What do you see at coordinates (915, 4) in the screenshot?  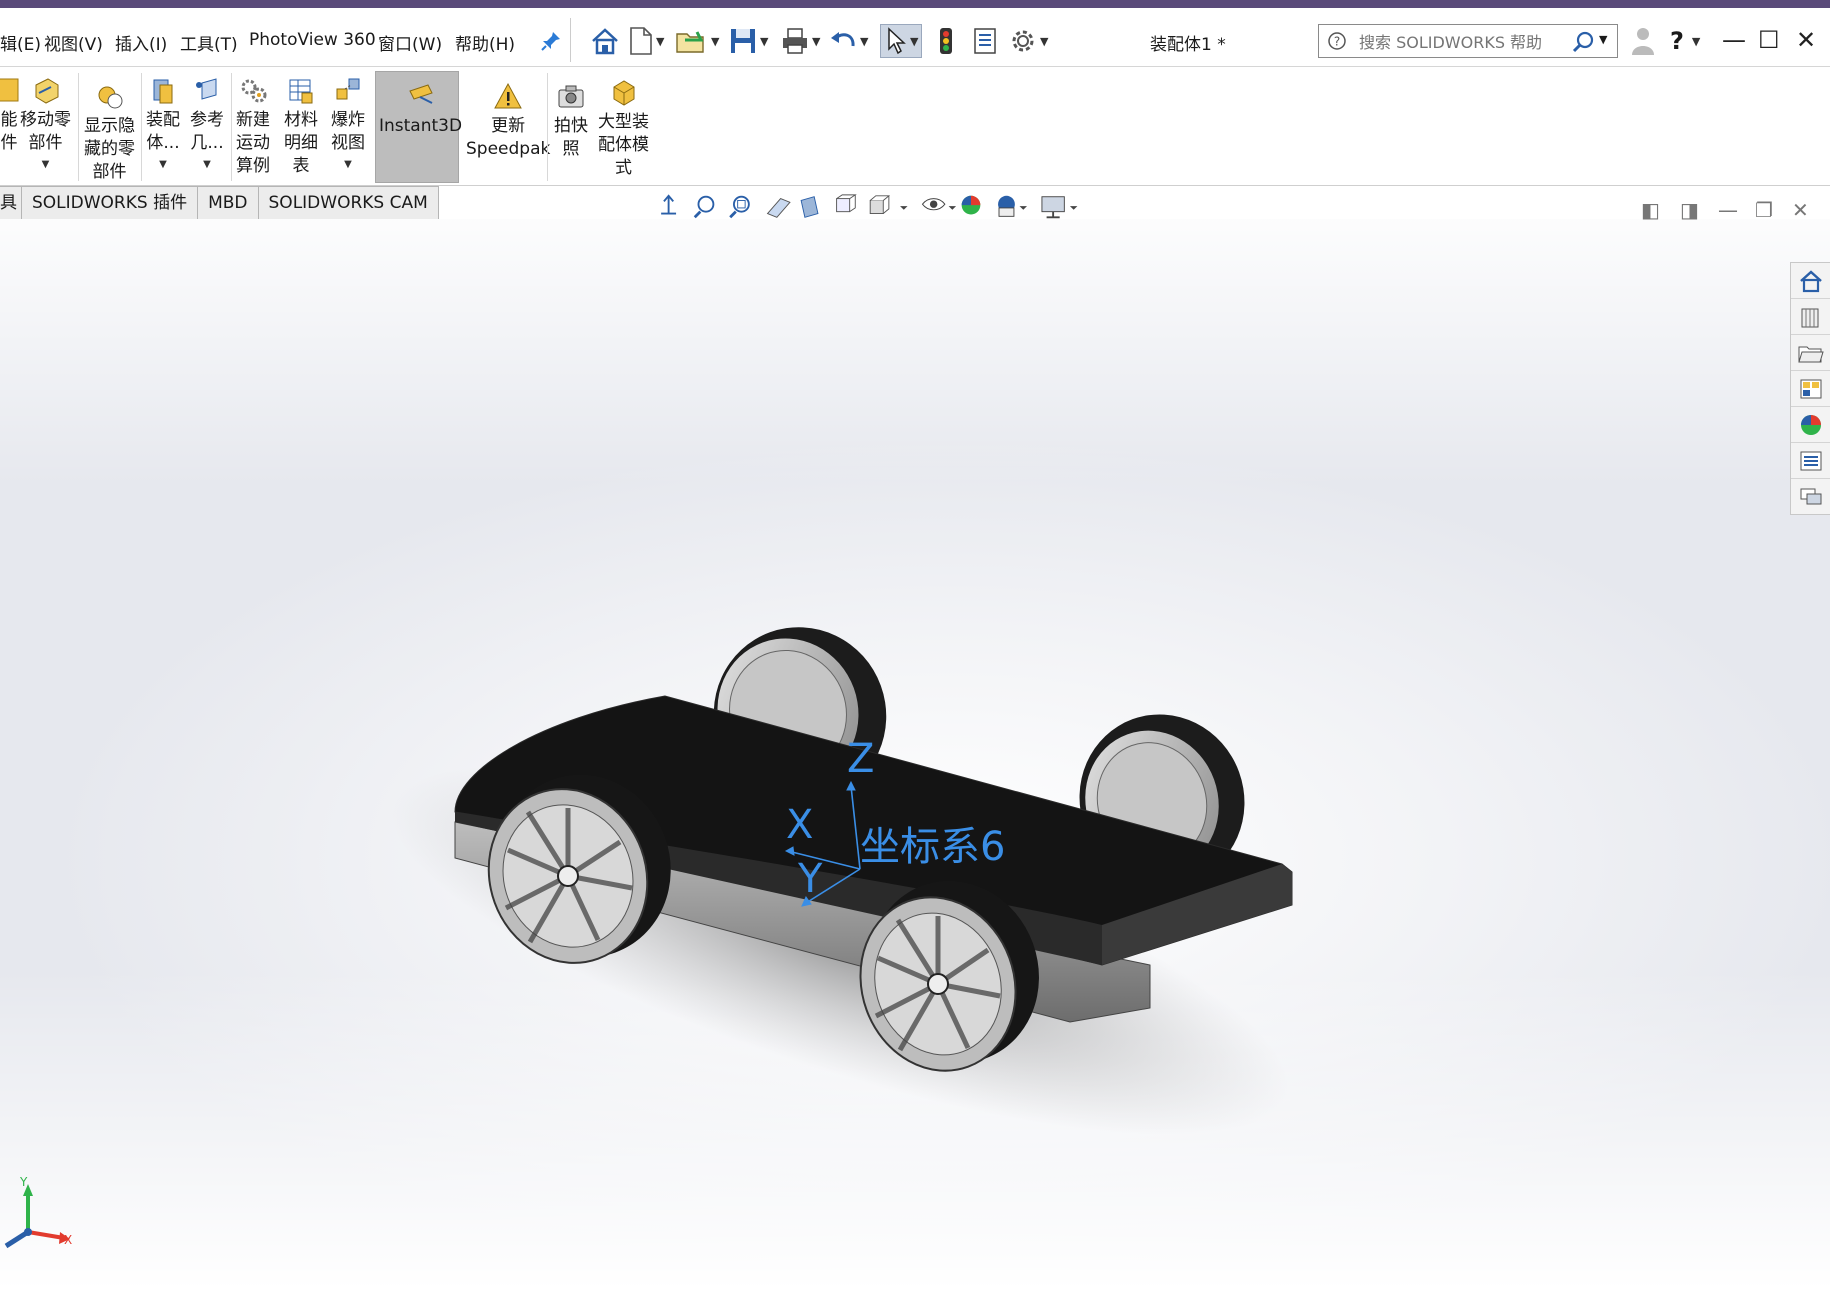 I see `window-title-strip` at bounding box center [915, 4].